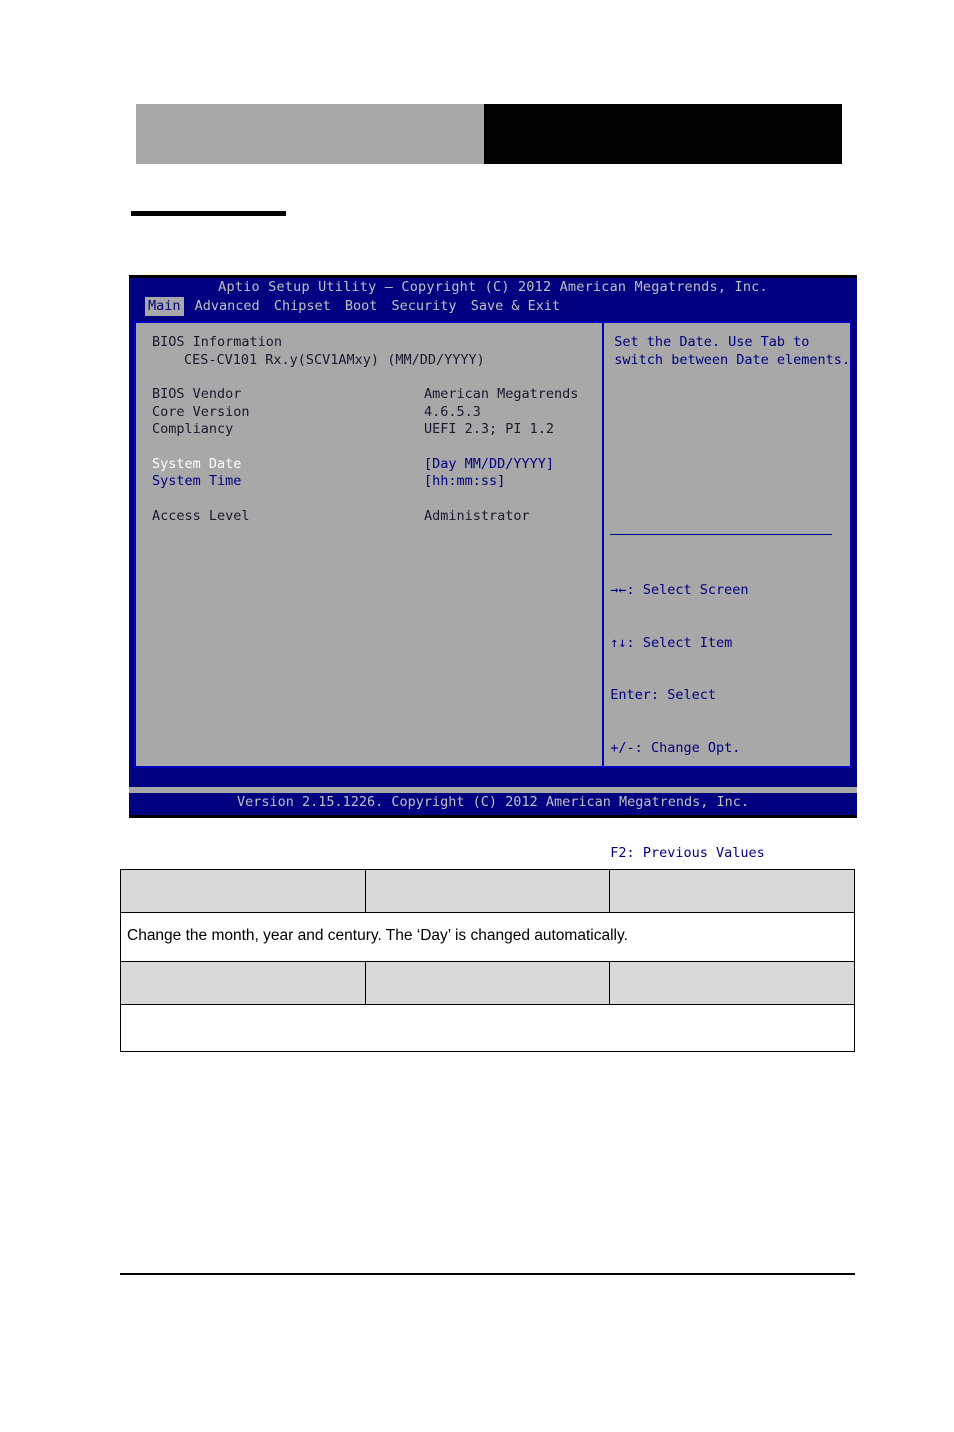 Image resolution: width=954 pixels, height=1432 pixels. Describe the element at coordinates (732, 359) in the screenshot. I see `help-text-line-2: switch between Date elements.` at that location.